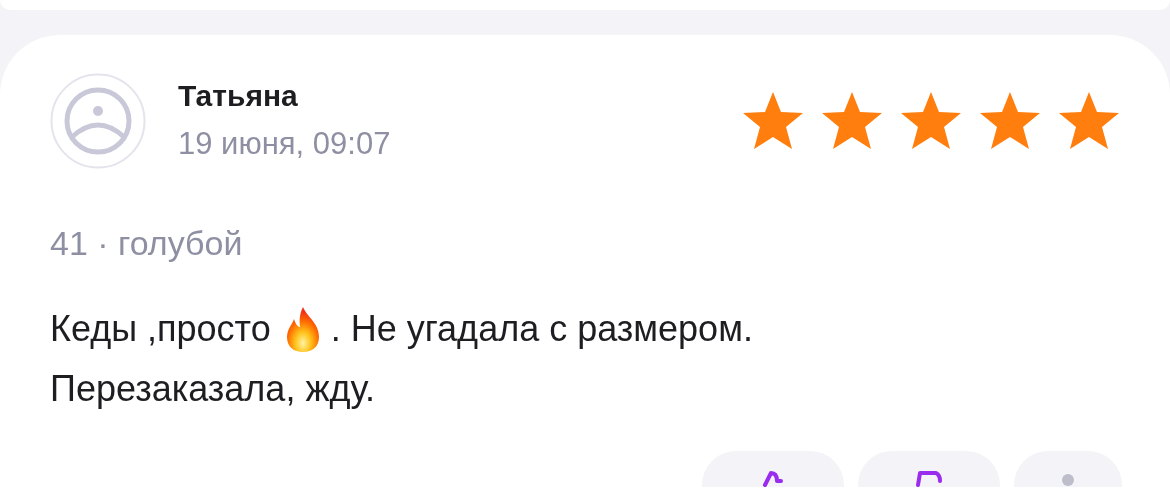 This screenshot has width=1170, height=496. What do you see at coordinates (98, 121) in the screenshot?
I see `avatar-icon` at bounding box center [98, 121].